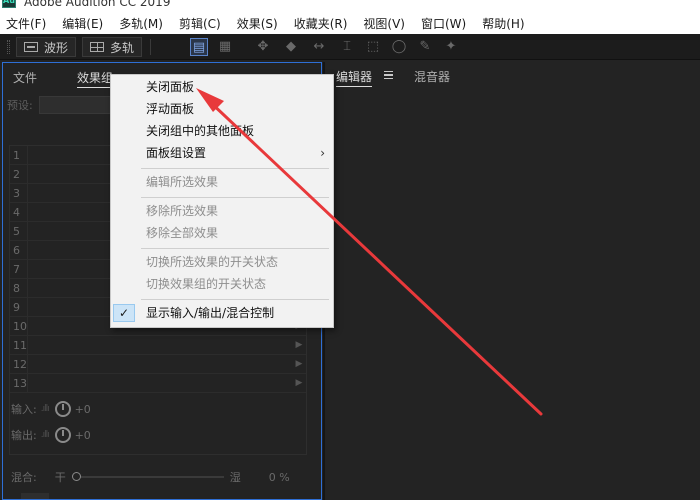  Describe the element at coordinates (60, 477) in the screenshot. I see `mix-dry-label: 干` at that location.